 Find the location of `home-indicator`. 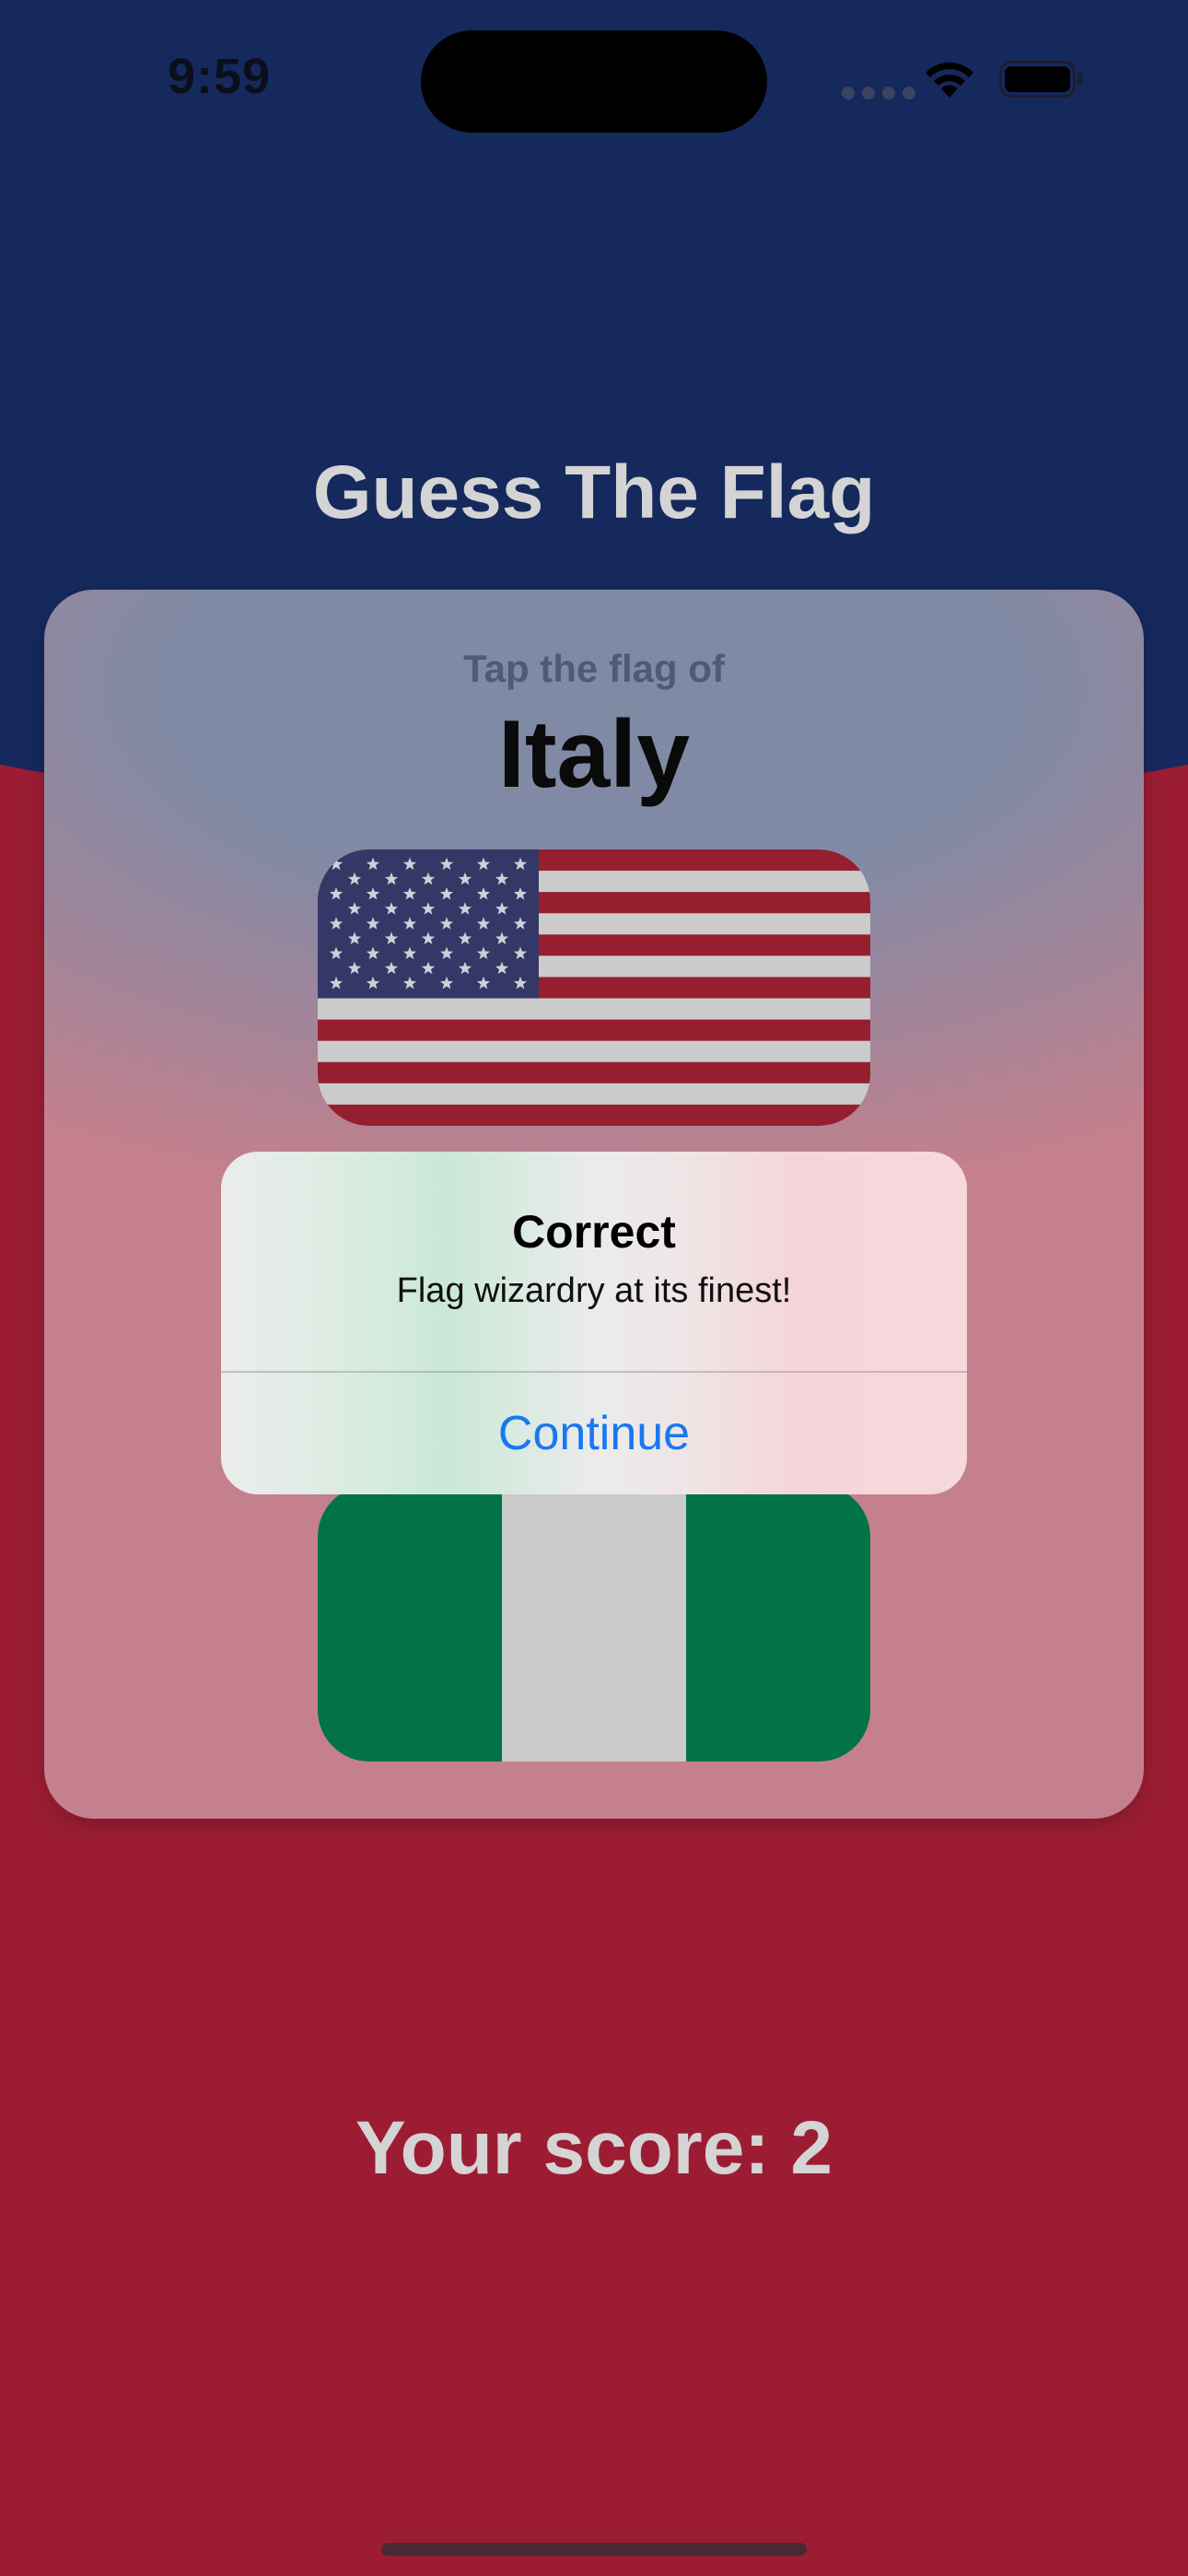

home-indicator is located at coordinates (594, 2549).